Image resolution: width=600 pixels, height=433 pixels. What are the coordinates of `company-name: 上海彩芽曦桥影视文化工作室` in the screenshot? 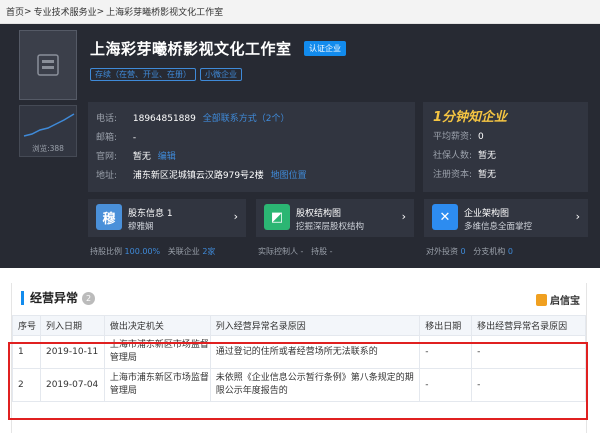 It's located at (191, 49).